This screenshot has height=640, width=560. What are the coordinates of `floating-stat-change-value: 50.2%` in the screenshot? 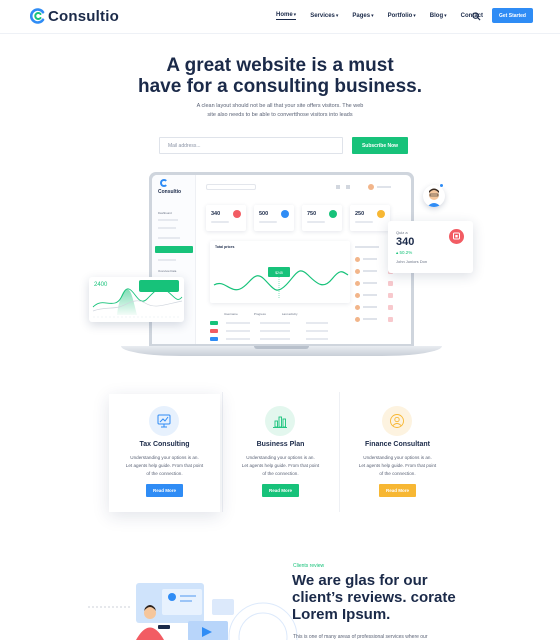 It's located at (406, 252).